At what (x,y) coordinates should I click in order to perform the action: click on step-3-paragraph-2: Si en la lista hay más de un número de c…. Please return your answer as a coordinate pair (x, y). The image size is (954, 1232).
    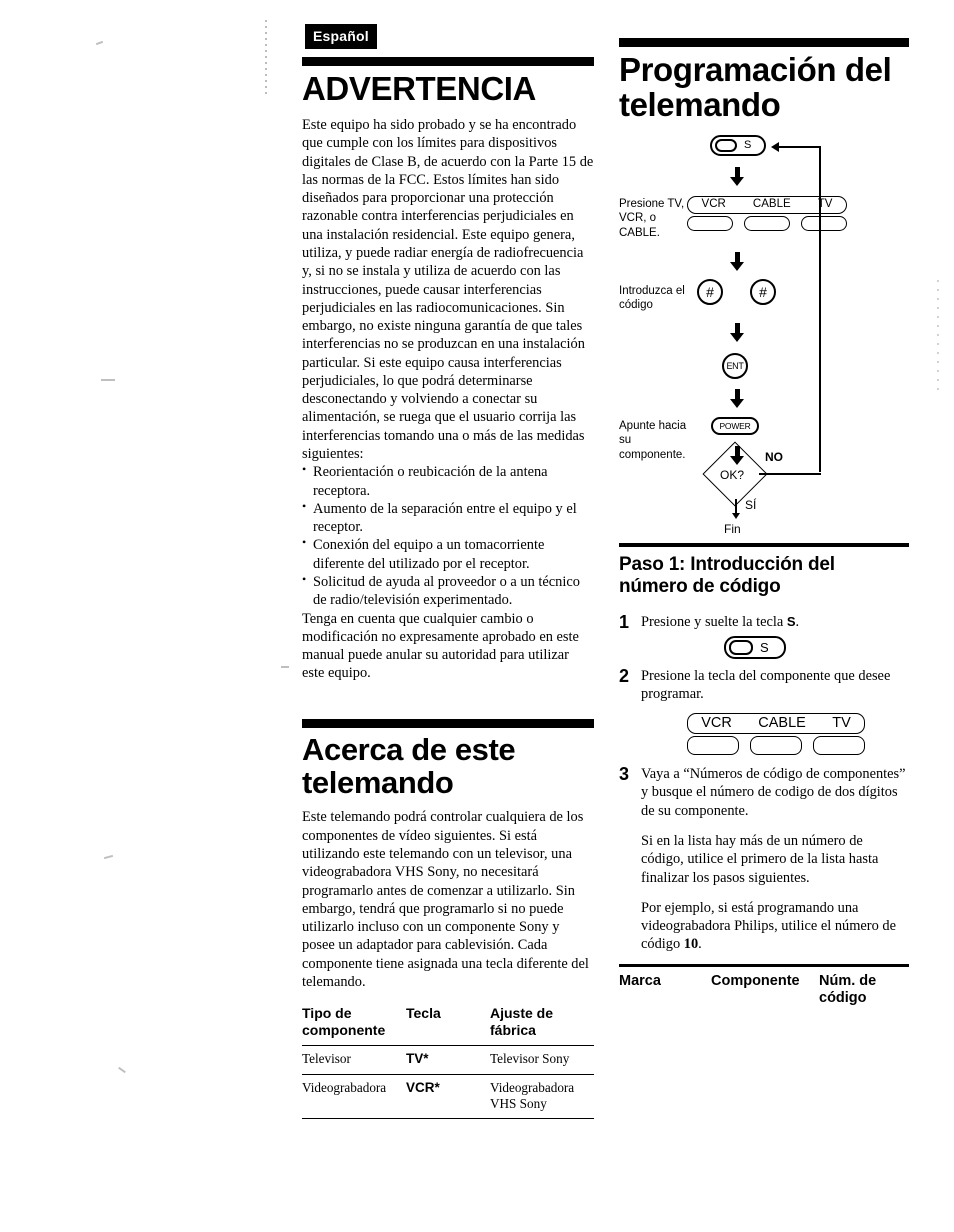
    Looking at the image, I should click on (760, 859).